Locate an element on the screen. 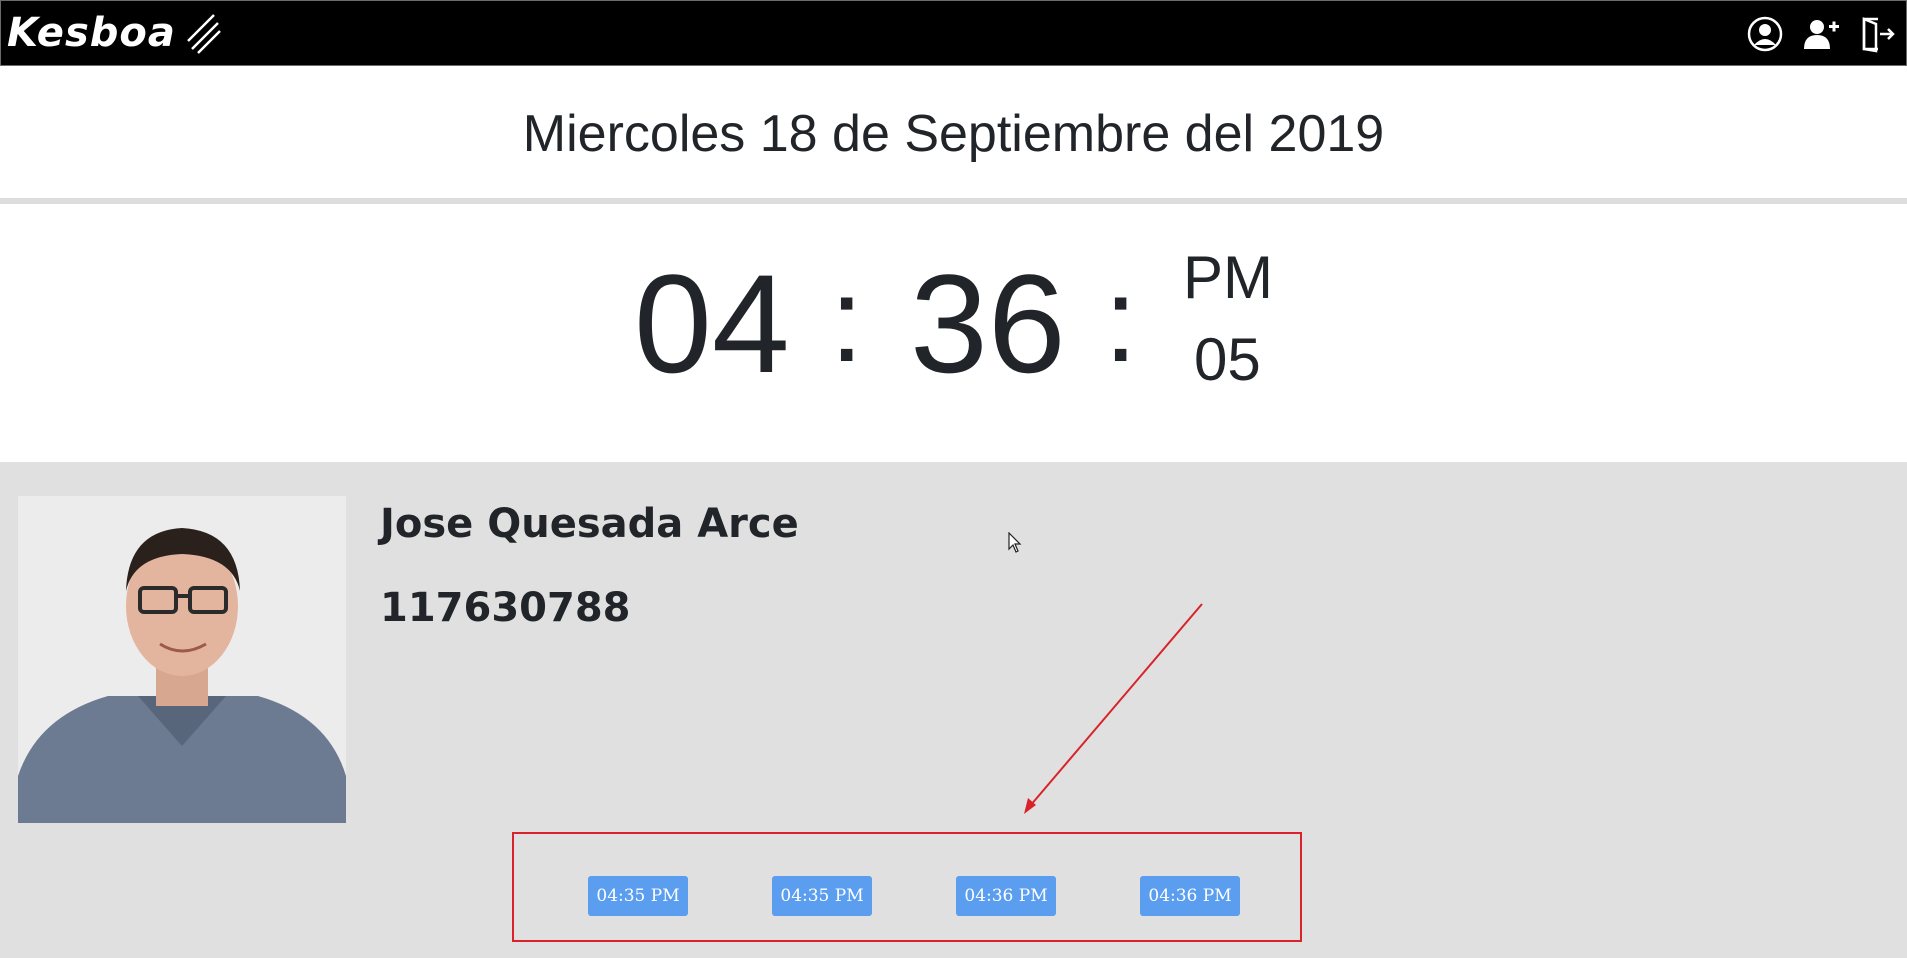  clock-minutes: 36 is located at coordinates (988, 323).